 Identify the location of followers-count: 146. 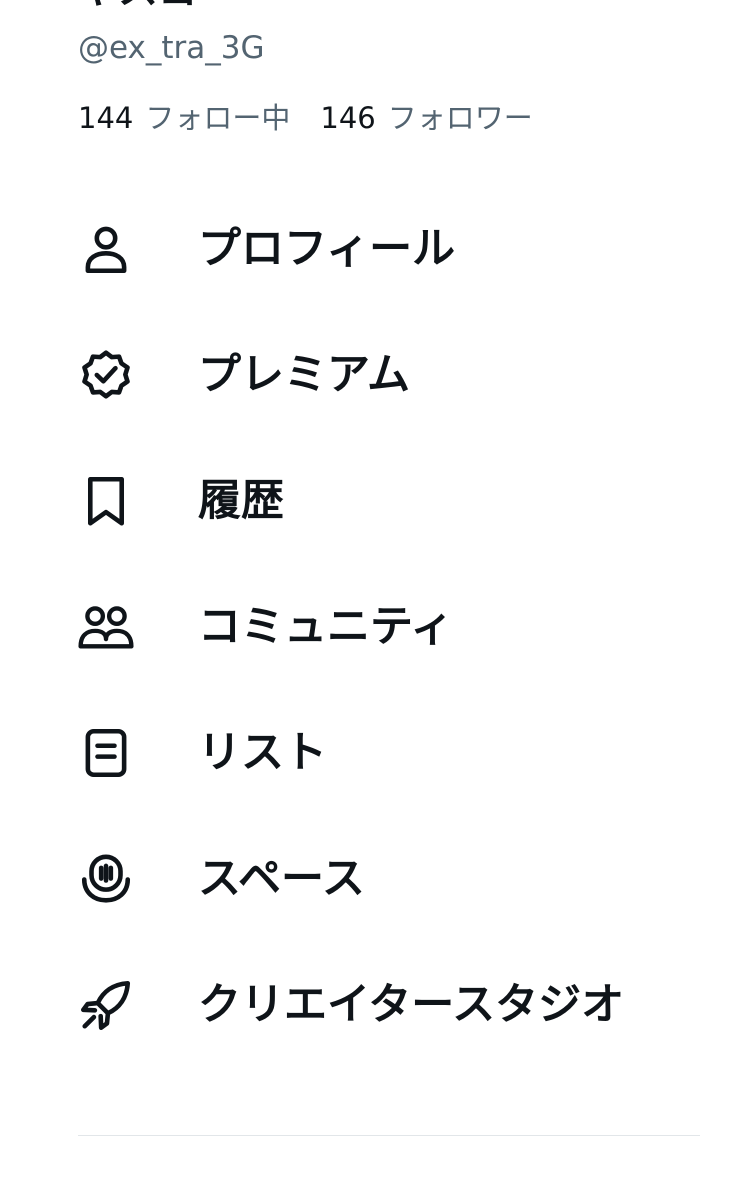
(348, 118).